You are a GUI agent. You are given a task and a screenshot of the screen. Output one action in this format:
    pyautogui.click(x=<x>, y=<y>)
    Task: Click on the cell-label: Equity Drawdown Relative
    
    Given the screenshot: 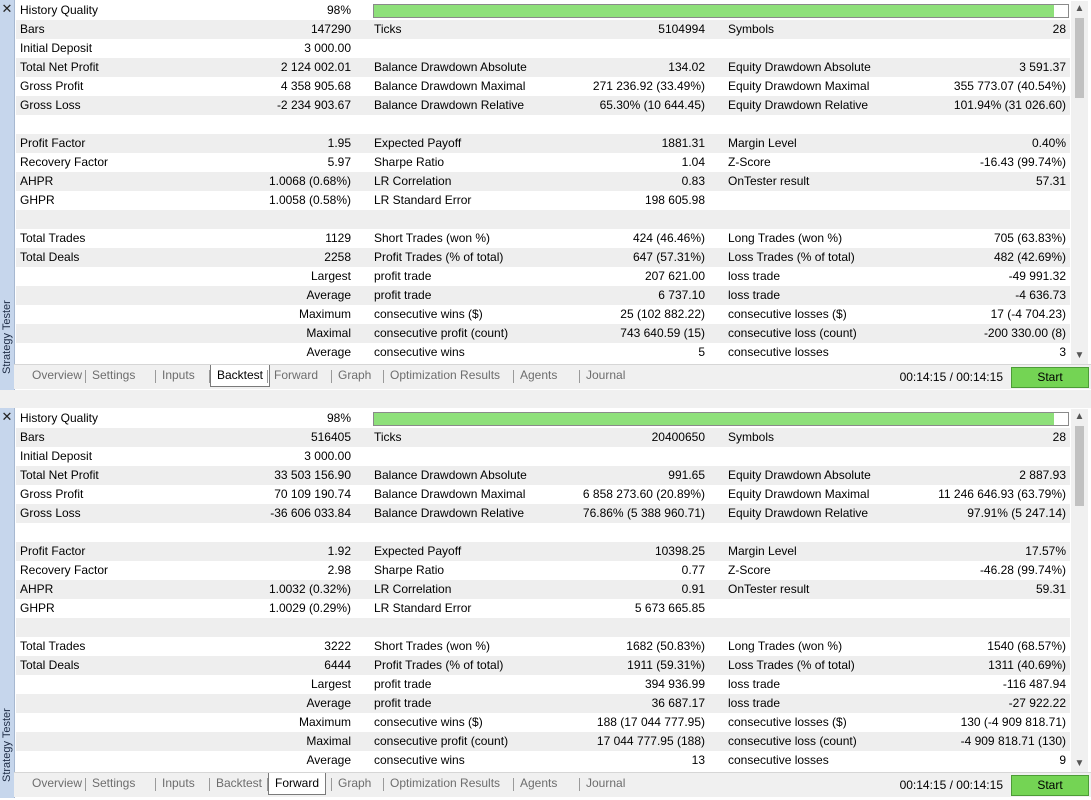 What is the action you would take?
    pyautogui.click(x=798, y=513)
    